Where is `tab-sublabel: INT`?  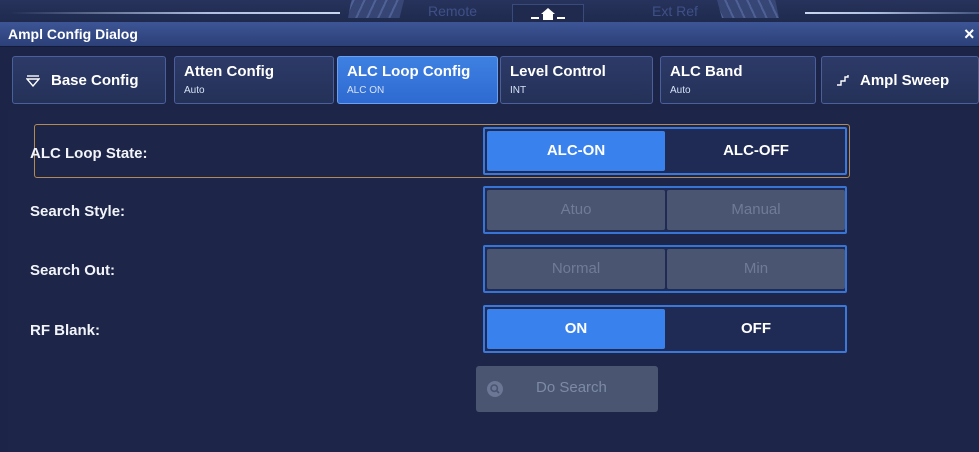 tab-sublabel: INT is located at coordinates (518, 90).